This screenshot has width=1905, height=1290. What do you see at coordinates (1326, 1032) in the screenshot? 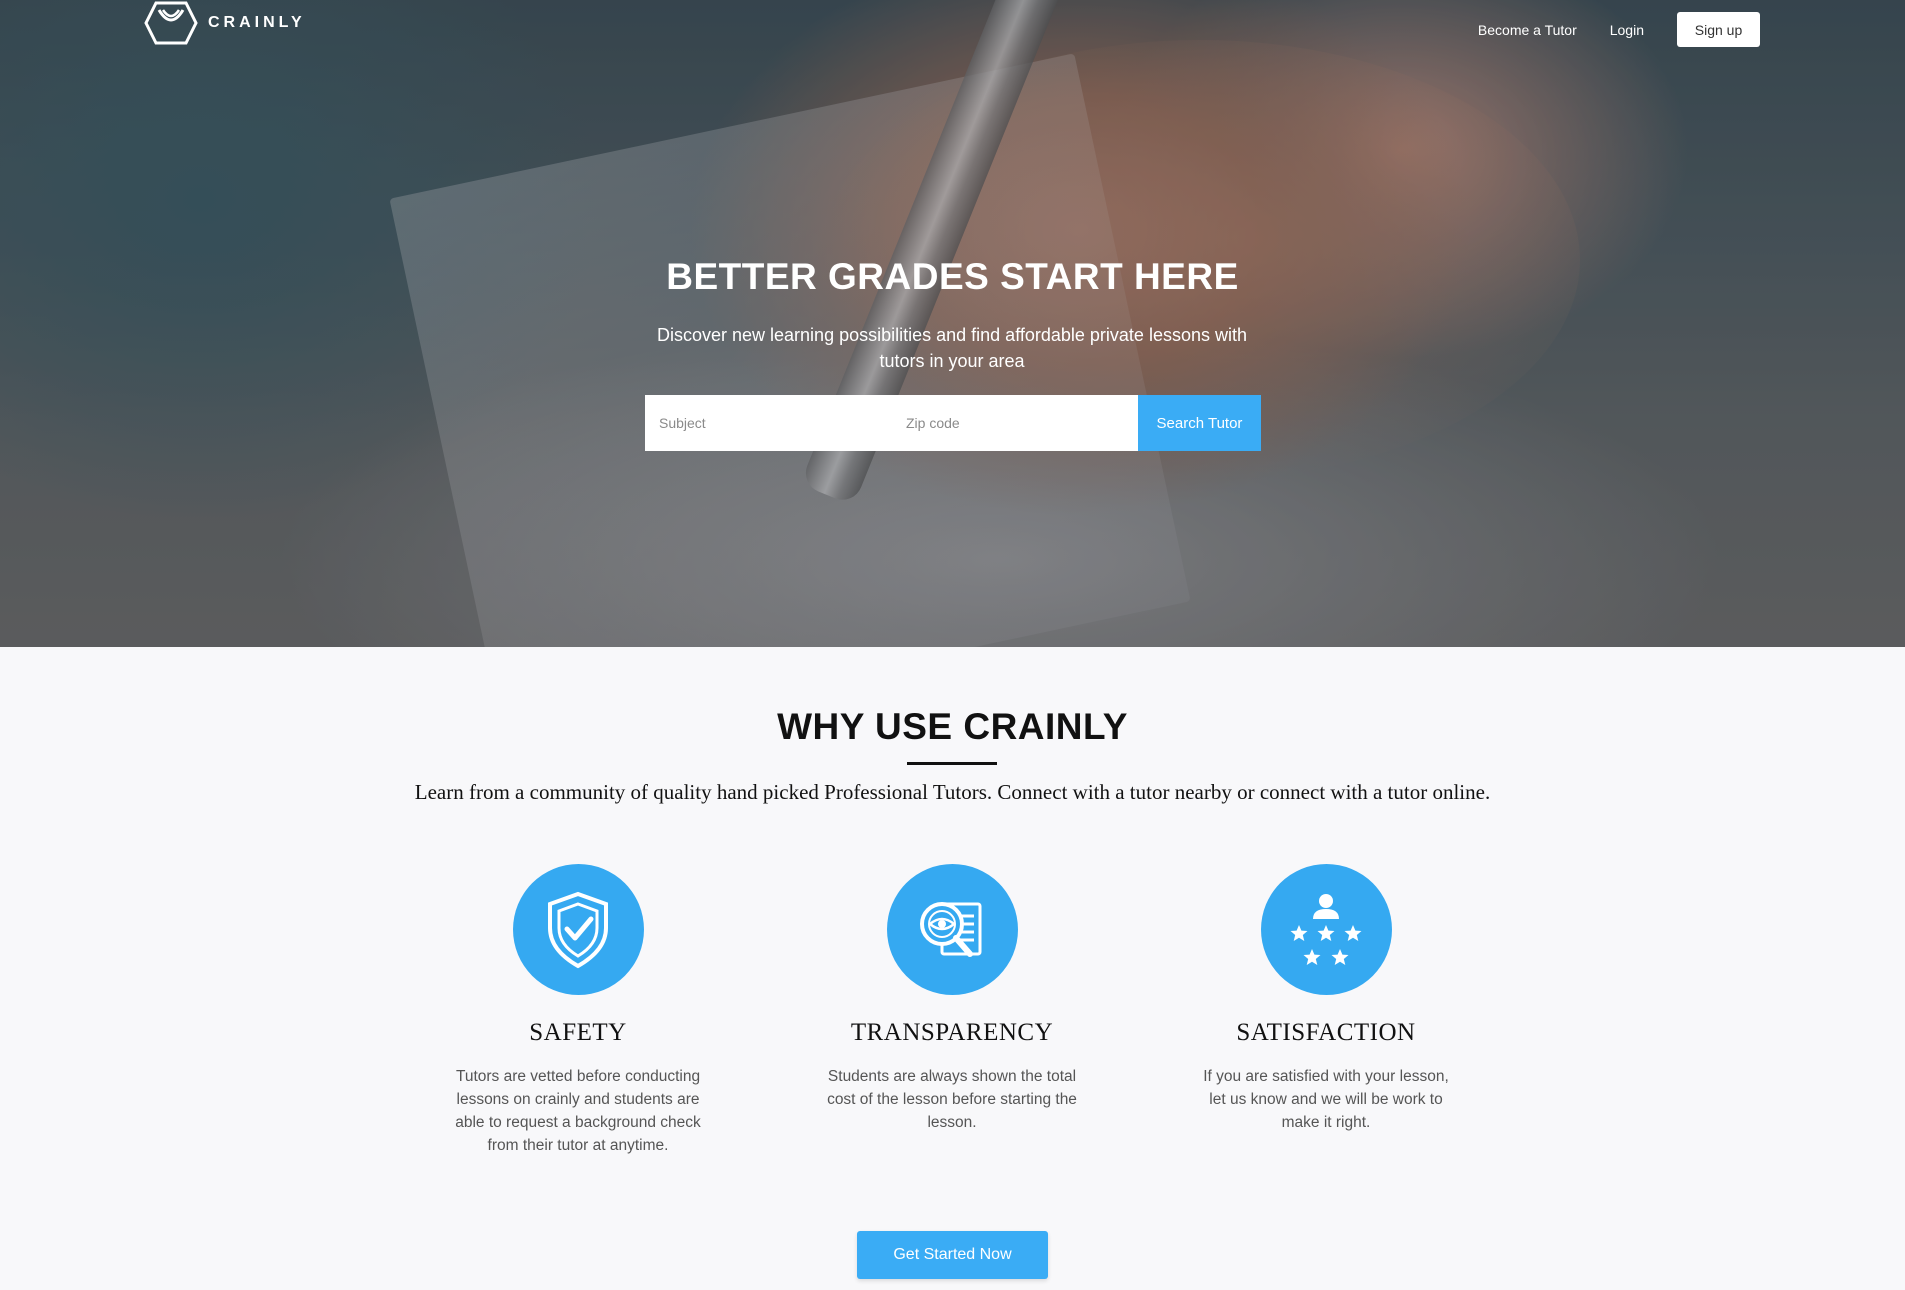
I see `feature-title: SATISFACTION` at bounding box center [1326, 1032].